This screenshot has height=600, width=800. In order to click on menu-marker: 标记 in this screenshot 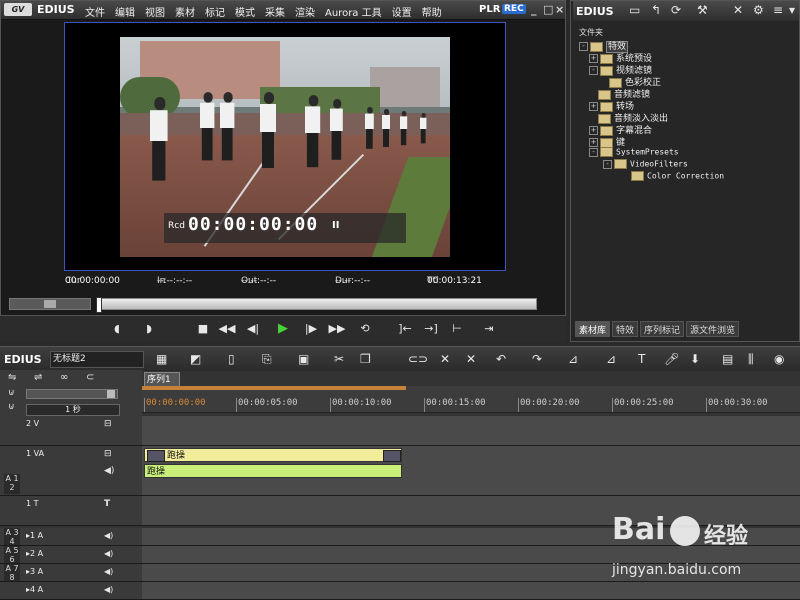, I will do `click(215, 11)`.